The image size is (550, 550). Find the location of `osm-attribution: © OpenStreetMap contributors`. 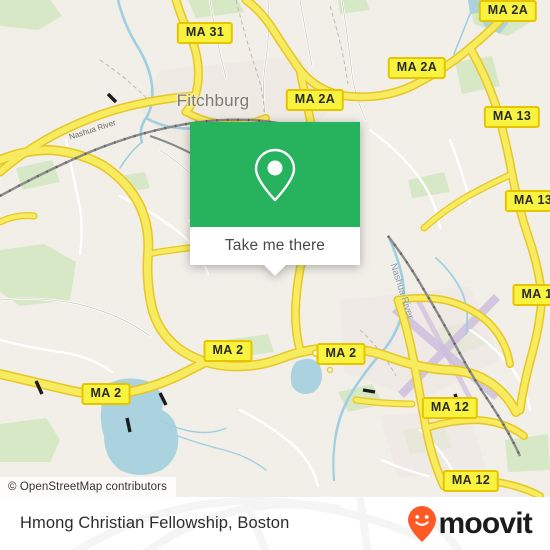

osm-attribution: © OpenStreetMap contributors is located at coordinates (88, 487).